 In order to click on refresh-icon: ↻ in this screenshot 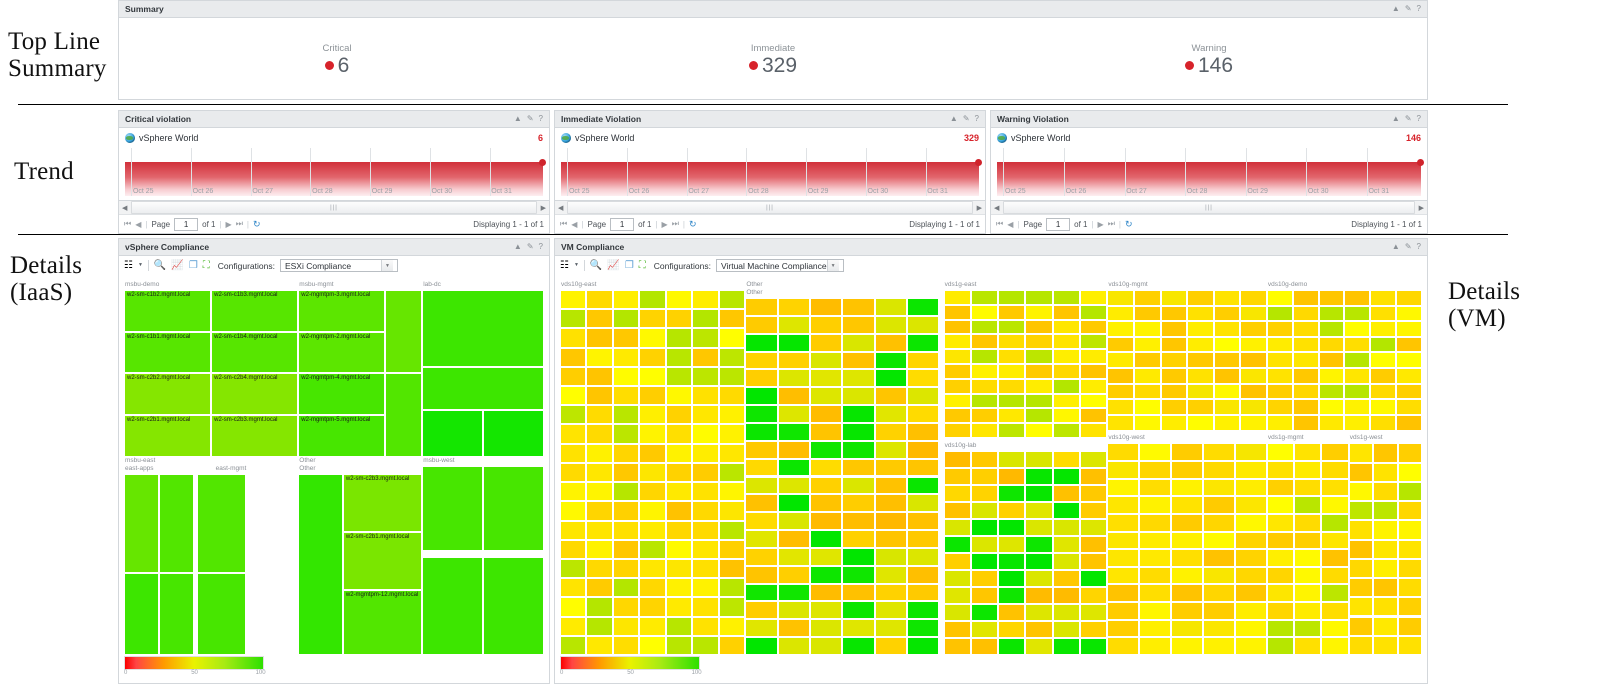, I will do `click(1129, 224)`.